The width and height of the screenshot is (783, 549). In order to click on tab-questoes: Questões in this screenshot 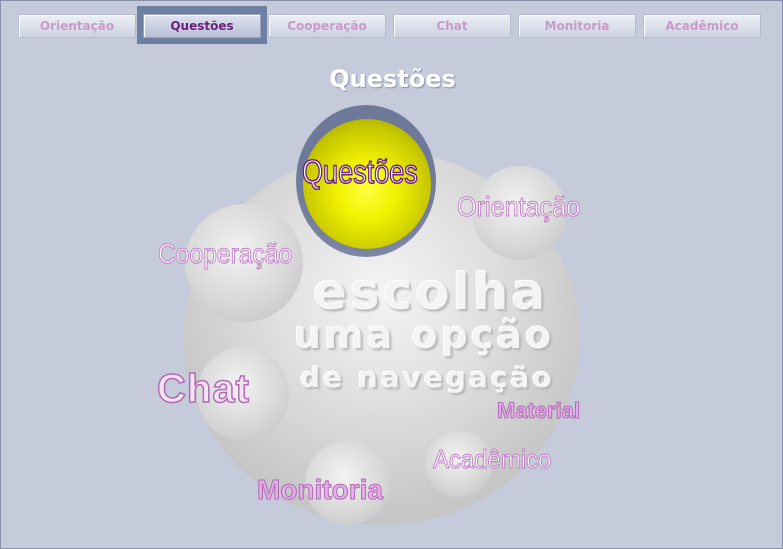, I will do `click(202, 26)`.